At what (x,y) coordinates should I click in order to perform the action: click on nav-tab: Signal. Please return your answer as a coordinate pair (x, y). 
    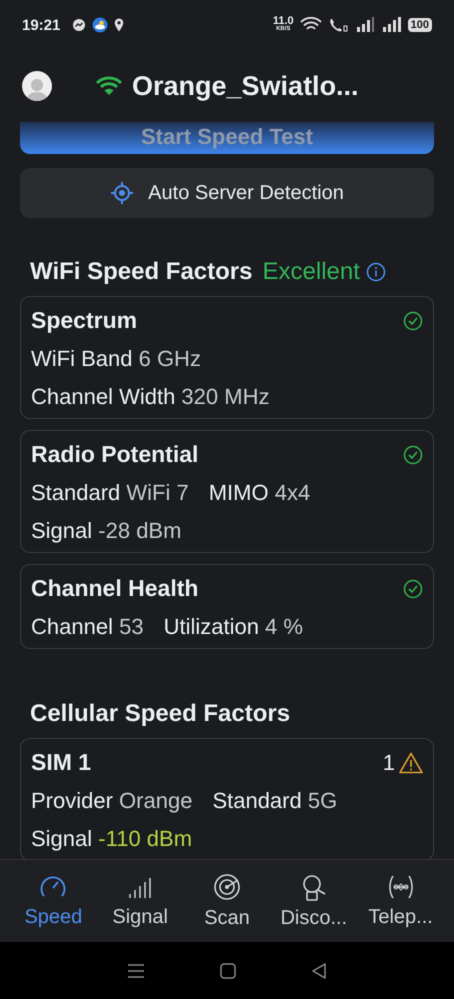
    Looking at the image, I should click on (140, 901).